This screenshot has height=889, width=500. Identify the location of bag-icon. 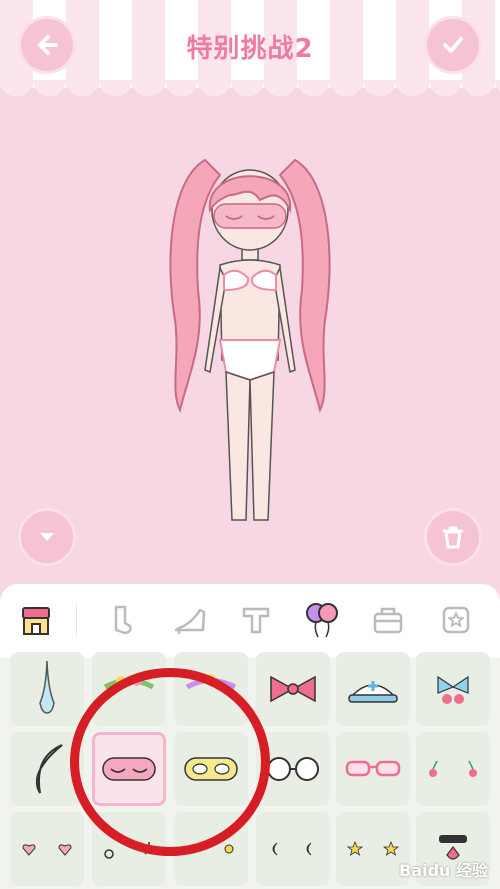
(388, 620).